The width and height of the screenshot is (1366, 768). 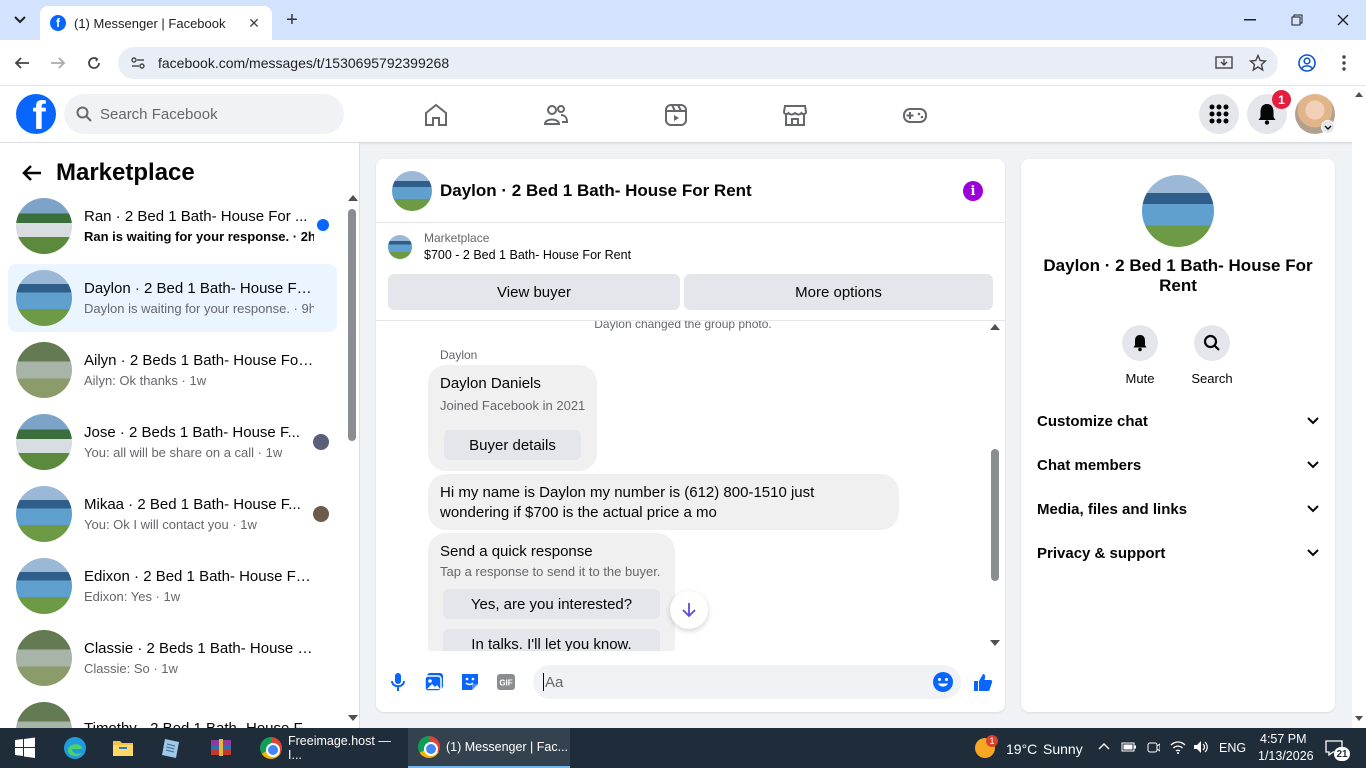 What do you see at coordinates (838, 292) in the screenshot?
I see `more-options-button: More options` at bounding box center [838, 292].